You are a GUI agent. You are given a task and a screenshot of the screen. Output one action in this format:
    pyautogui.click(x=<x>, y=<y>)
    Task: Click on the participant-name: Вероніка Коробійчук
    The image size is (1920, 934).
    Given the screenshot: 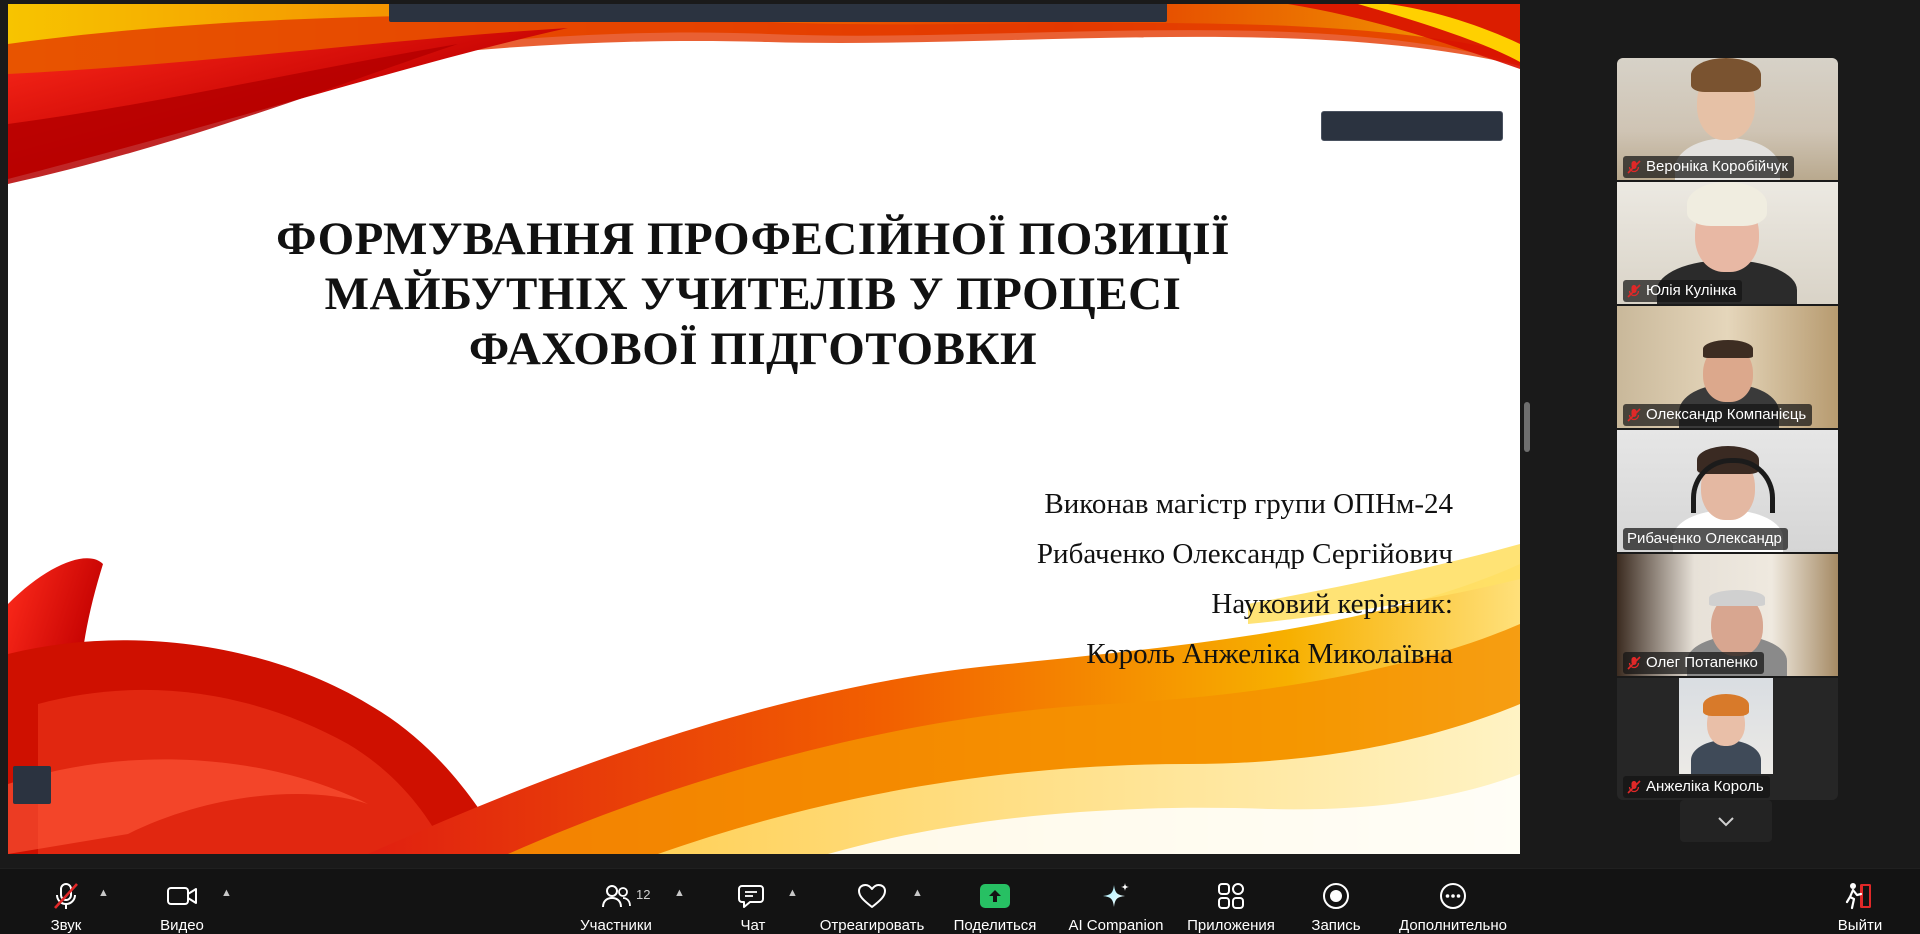 What is the action you would take?
    pyautogui.click(x=1717, y=166)
    